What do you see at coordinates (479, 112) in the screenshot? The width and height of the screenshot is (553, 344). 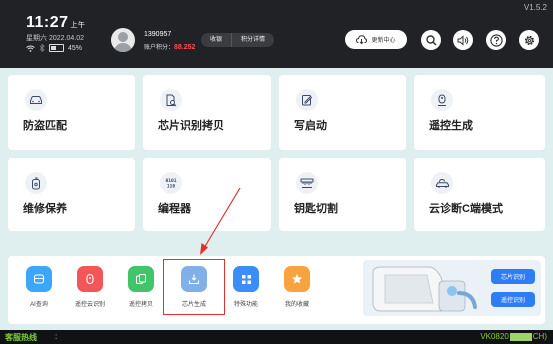 I see `card-remote-generate: 遥控生成` at bounding box center [479, 112].